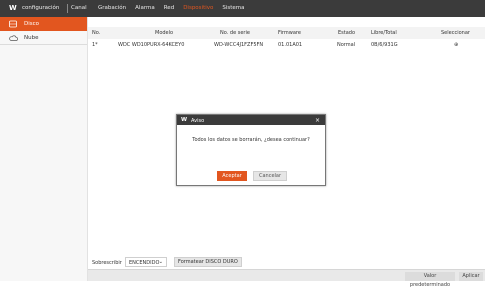  What do you see at coordinates (289, 33) in the screenshot?
I see `col-firmware: Firmware` at bounding box center [289, 33].